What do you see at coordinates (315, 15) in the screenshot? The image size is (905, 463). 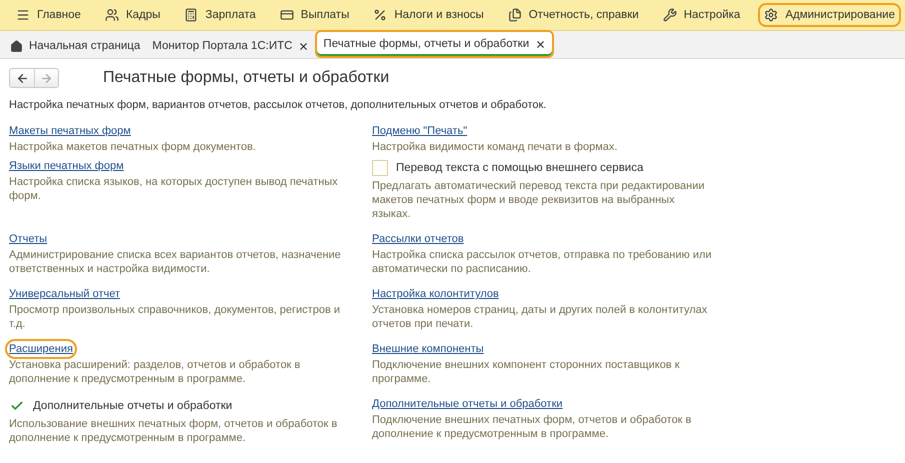 I see `menu-item: Выплаты` at bounding box center [315, 15].